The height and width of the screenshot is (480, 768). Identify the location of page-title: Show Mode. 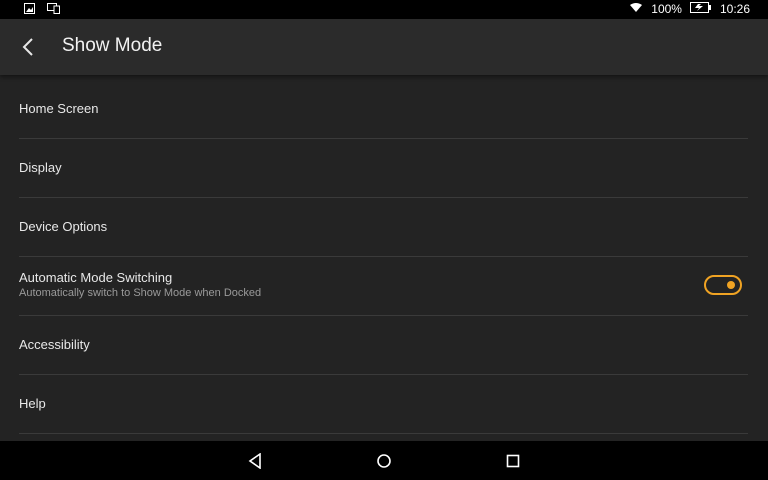
(112, 45).